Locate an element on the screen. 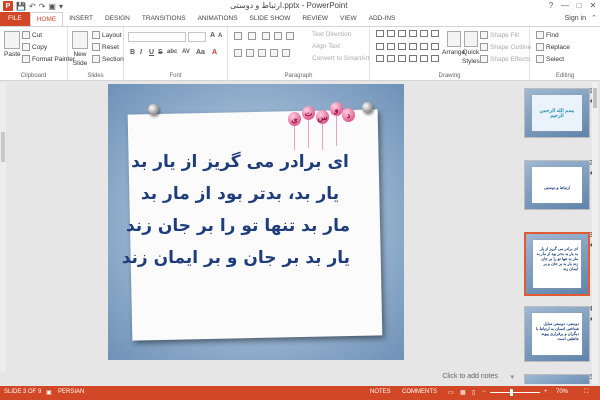  thumbnail-text: بسم الله الرحمن الرحیم is located at coordinates (557, 113).